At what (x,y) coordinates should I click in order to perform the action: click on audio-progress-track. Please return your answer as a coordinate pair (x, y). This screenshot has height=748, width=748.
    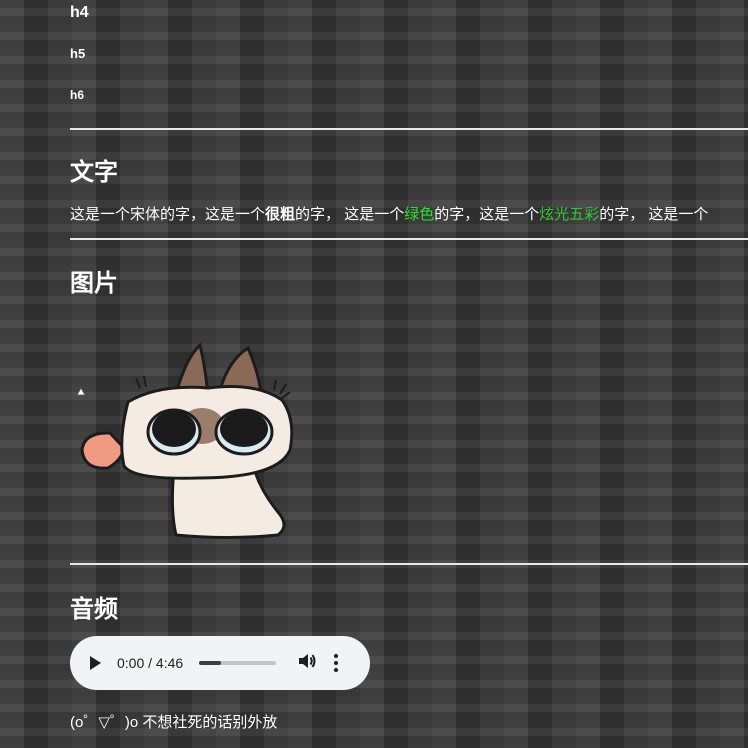
    Looking at the image, I should click on (238, 663).